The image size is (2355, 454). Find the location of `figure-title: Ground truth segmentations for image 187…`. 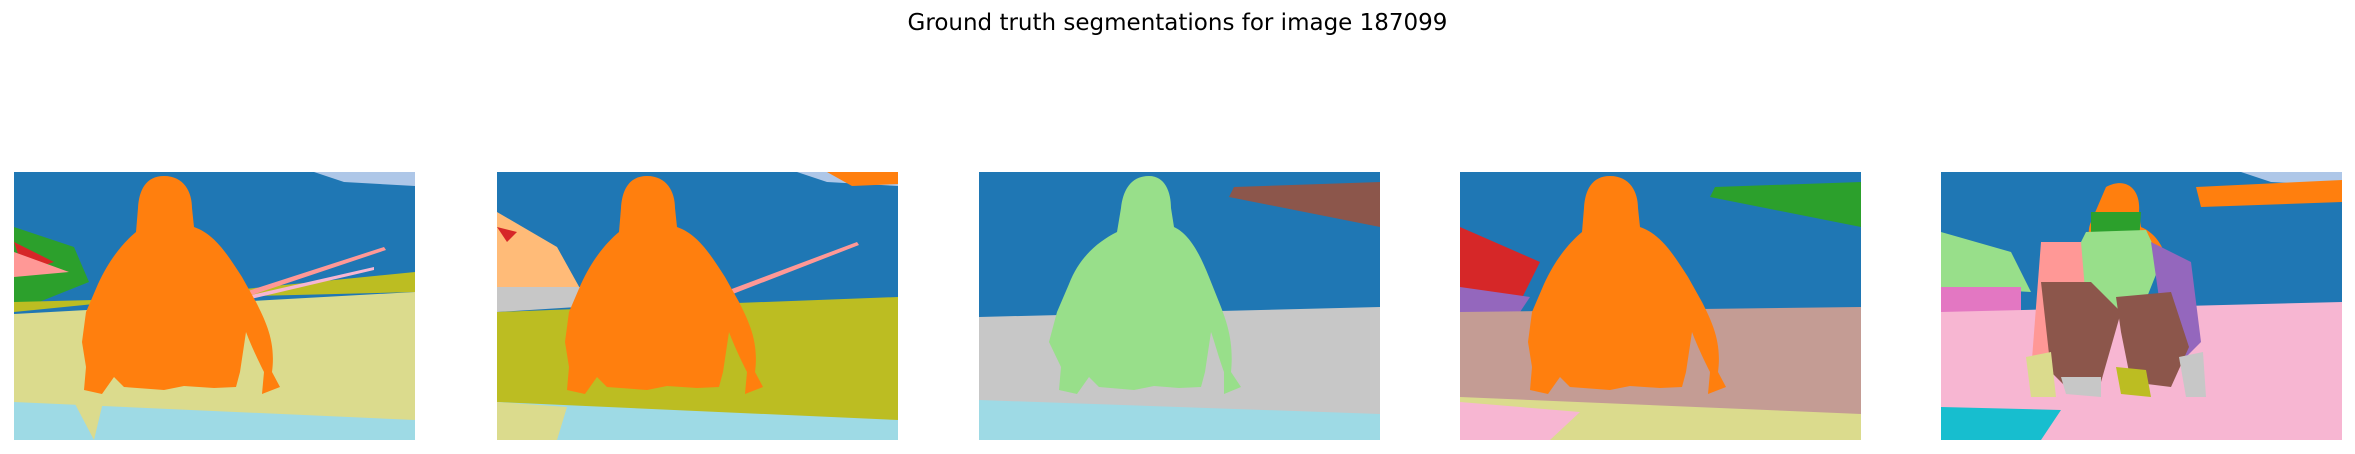

figure-title: Ground truth segmentations for image 187… is located at coordinates (1177, 23).